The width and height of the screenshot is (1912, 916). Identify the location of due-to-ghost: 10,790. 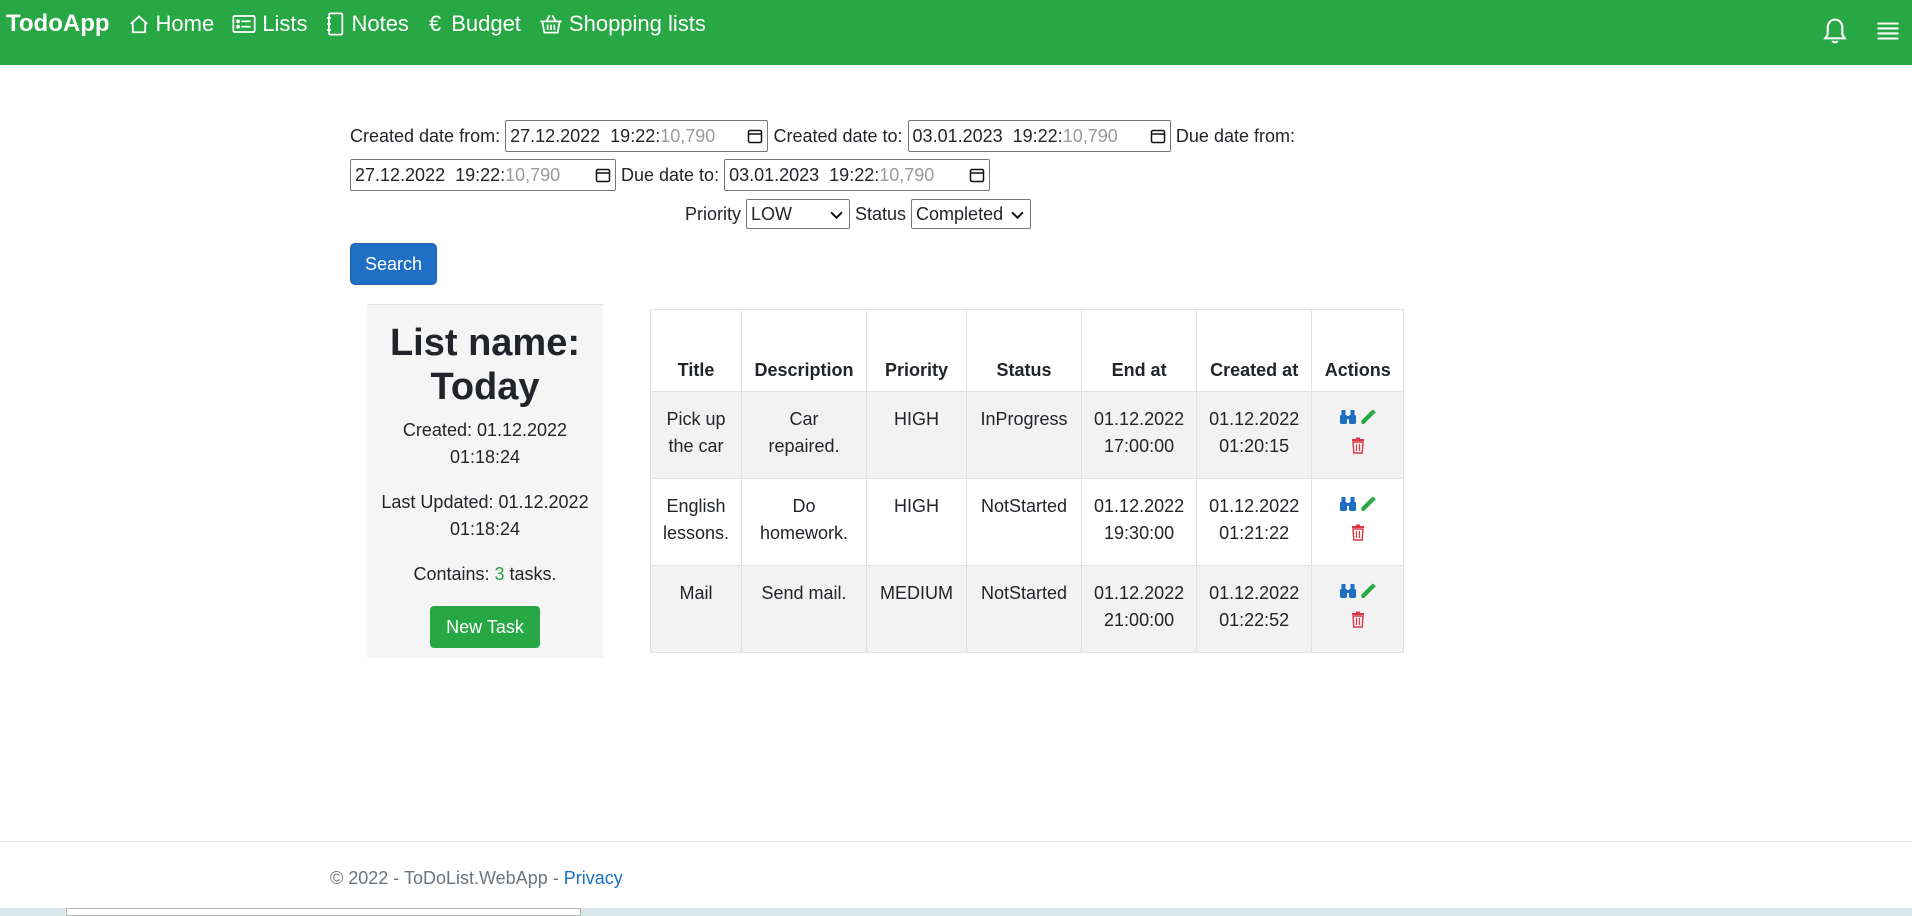
(907, 174).